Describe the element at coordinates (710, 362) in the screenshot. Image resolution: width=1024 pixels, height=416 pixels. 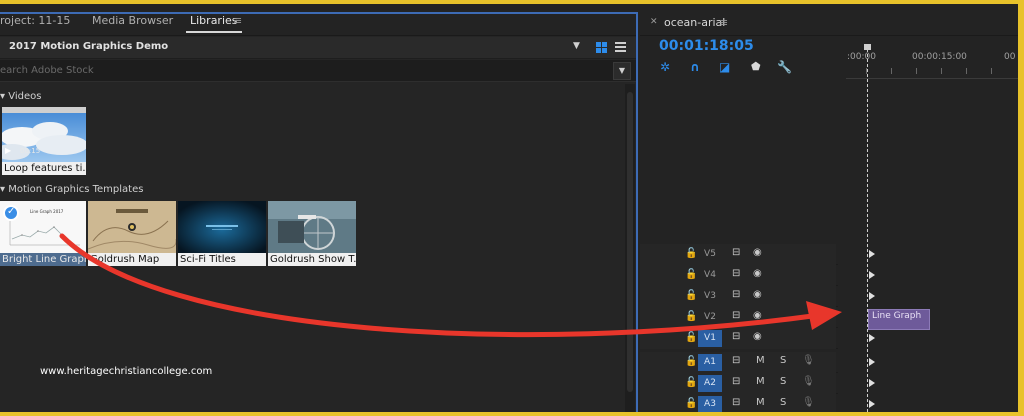
I see `track-label: A1` at that location.